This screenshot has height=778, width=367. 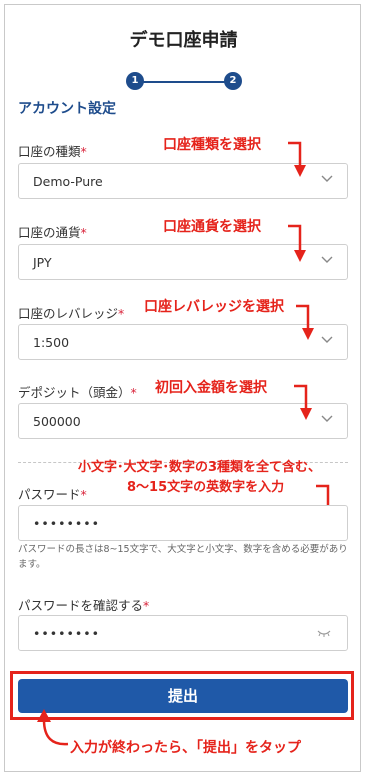 I want to click on confirm-password-input: ••••••••, so click(x=183, y=633).